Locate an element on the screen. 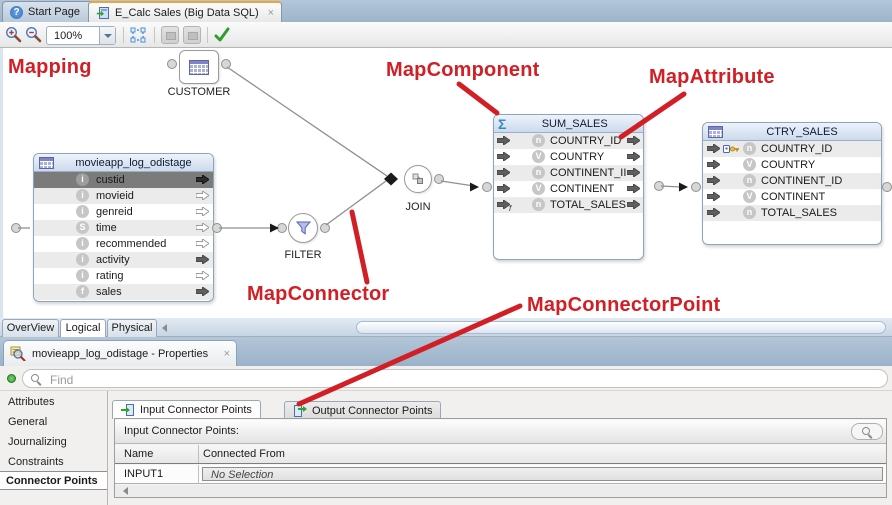  table-row: INPUT1 No Selection is located at coordinates (500, 474).